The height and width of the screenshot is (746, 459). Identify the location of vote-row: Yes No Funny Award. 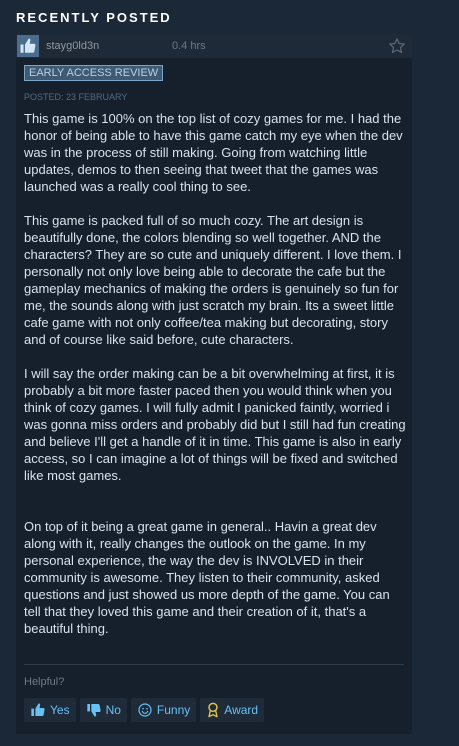
(144, 710).